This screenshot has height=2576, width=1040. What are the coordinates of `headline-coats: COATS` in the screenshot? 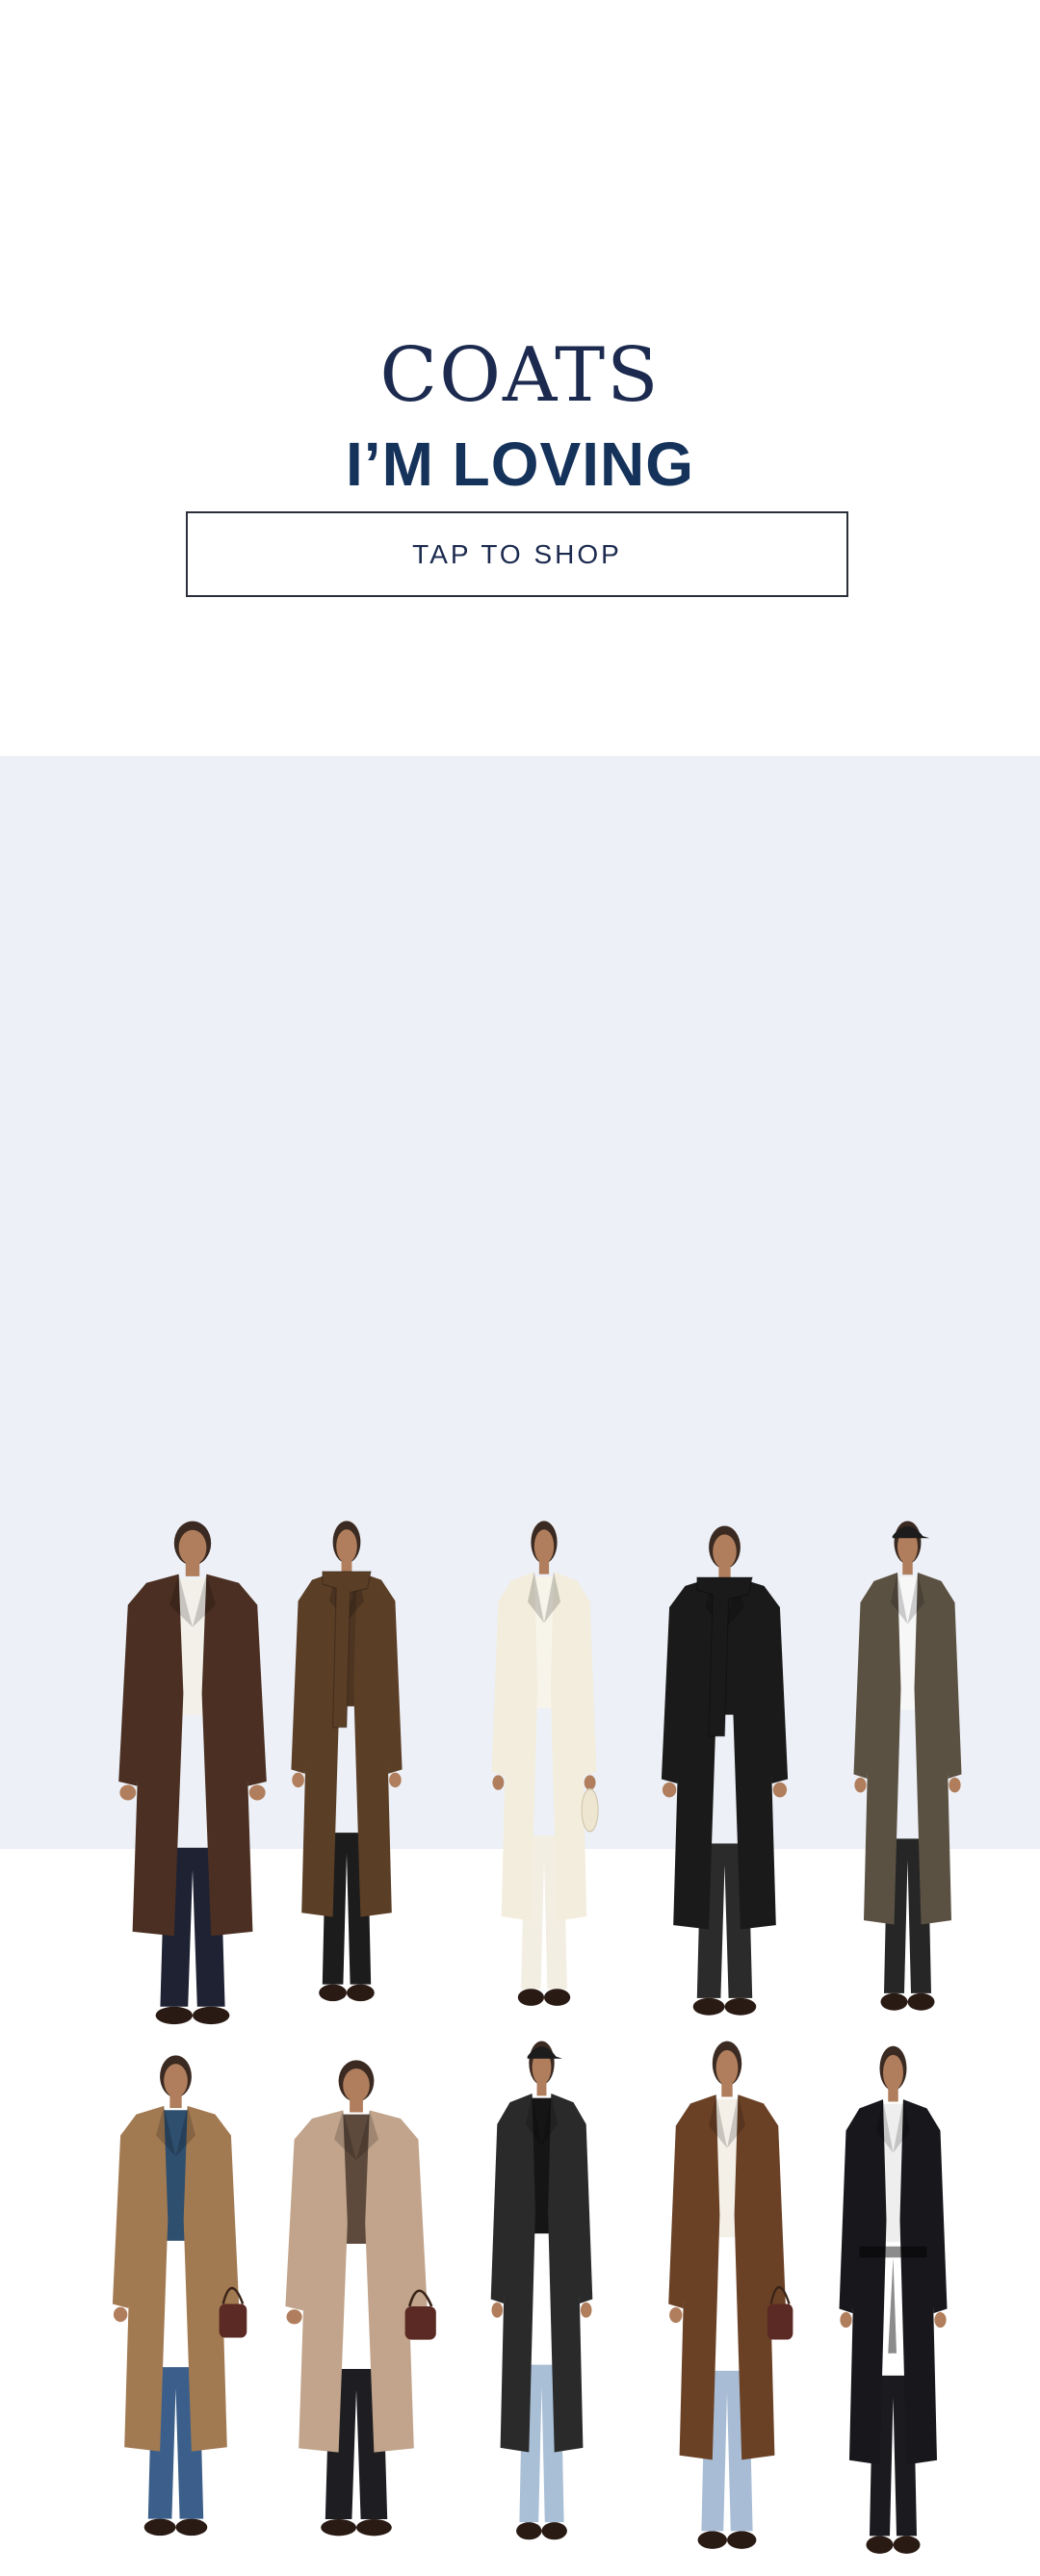 It's located at (520, 375).